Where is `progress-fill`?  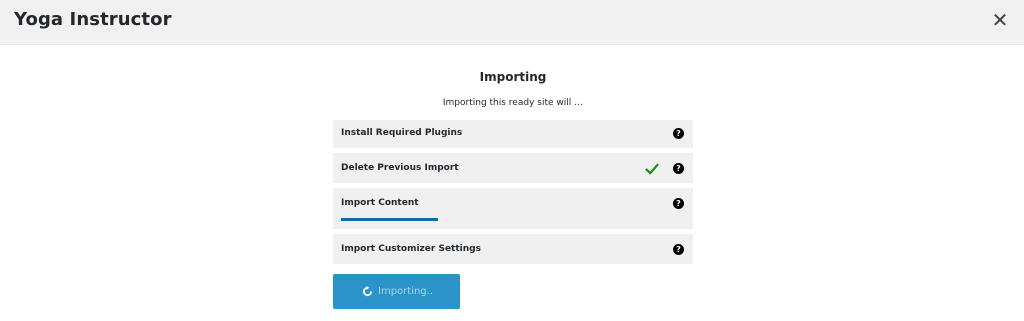 progress-fill is located at coordinates (390, 219).